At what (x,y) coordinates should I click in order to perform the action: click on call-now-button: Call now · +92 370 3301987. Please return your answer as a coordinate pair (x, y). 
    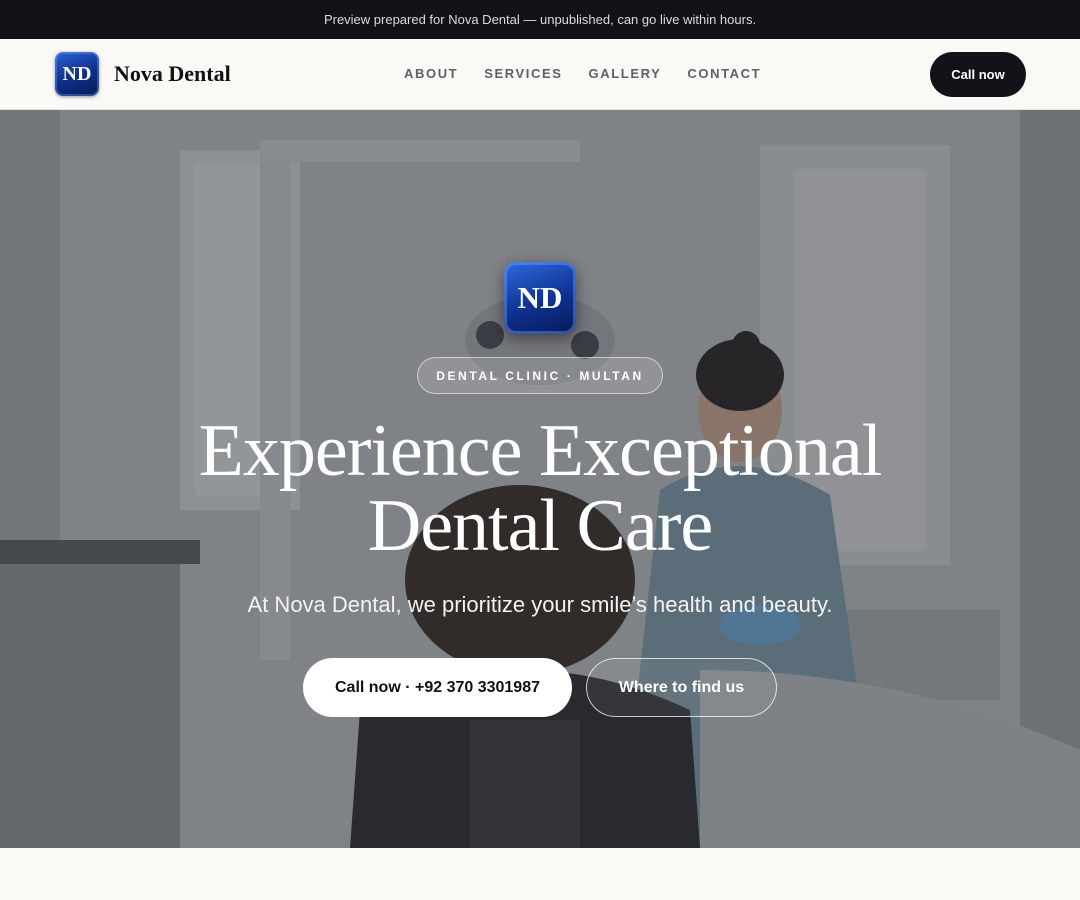
    Looking at the image, I should click on (437, 687).